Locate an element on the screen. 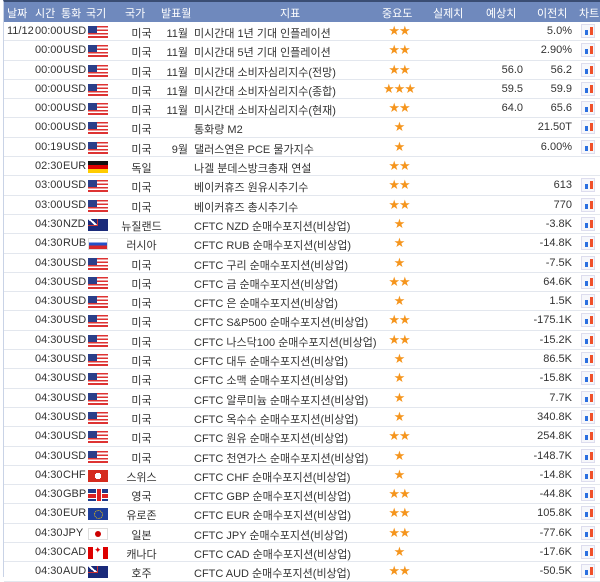  indicator-cell: CFTC 원유 순매수포지션(비상업) is located at coordinates (271, 438).